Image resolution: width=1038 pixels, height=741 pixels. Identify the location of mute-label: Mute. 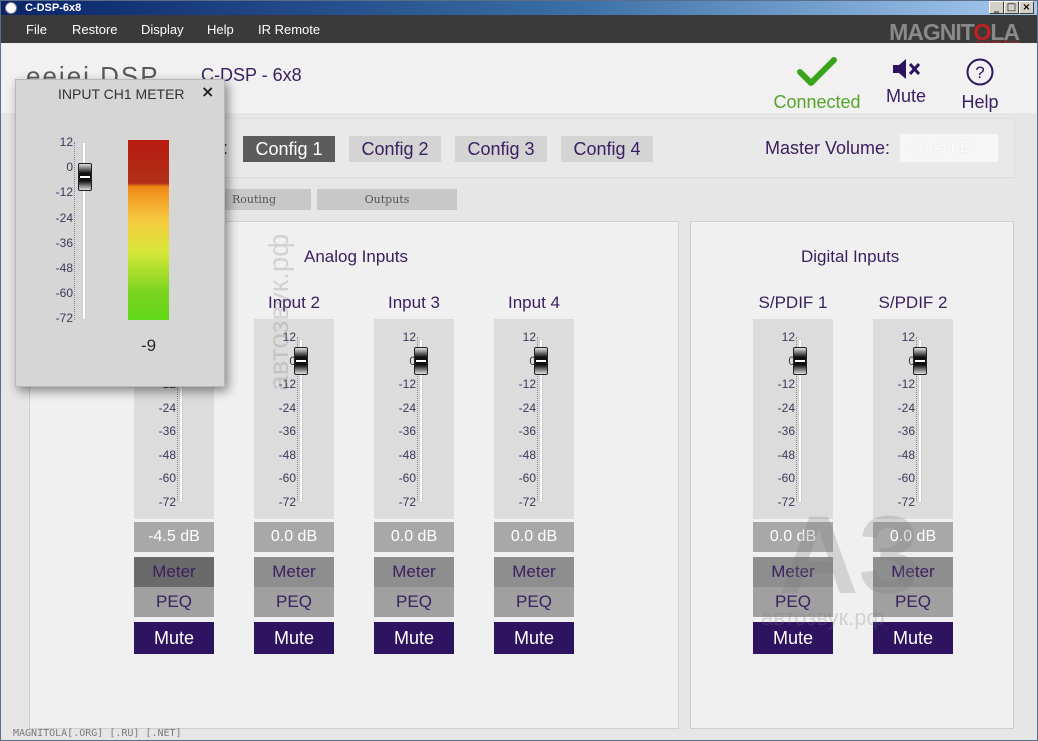
(906, 96).